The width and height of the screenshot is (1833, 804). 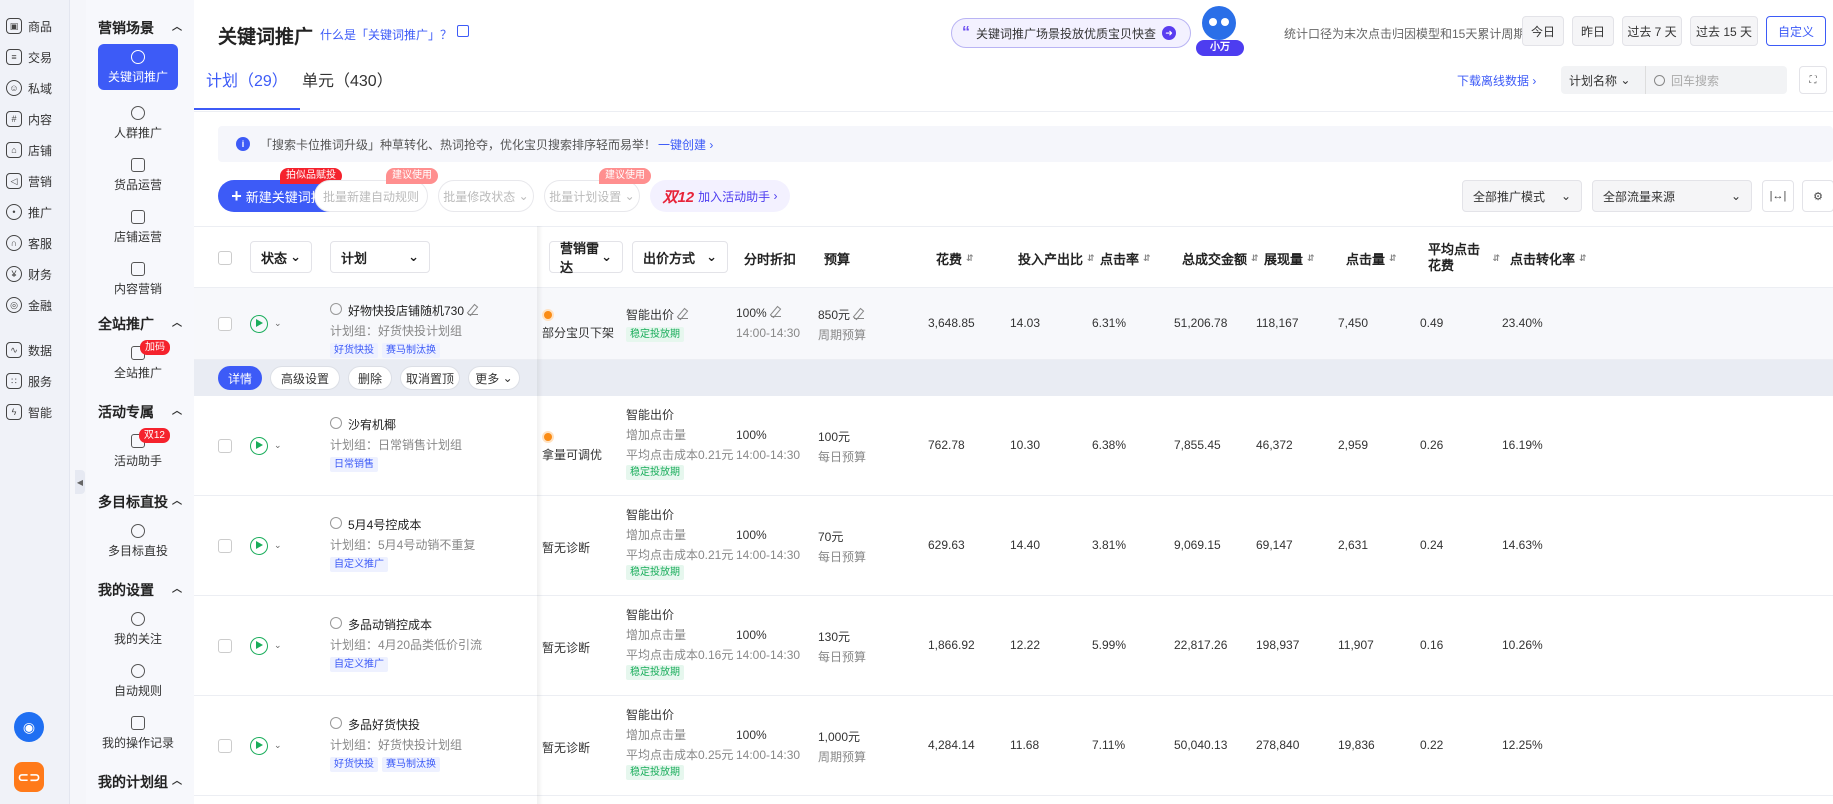 What do you see at coordinates (486, 196) in the screenshot?
I see `batch-status-button: 批量修改状态 ⌄` at bounding box center [486, 196].